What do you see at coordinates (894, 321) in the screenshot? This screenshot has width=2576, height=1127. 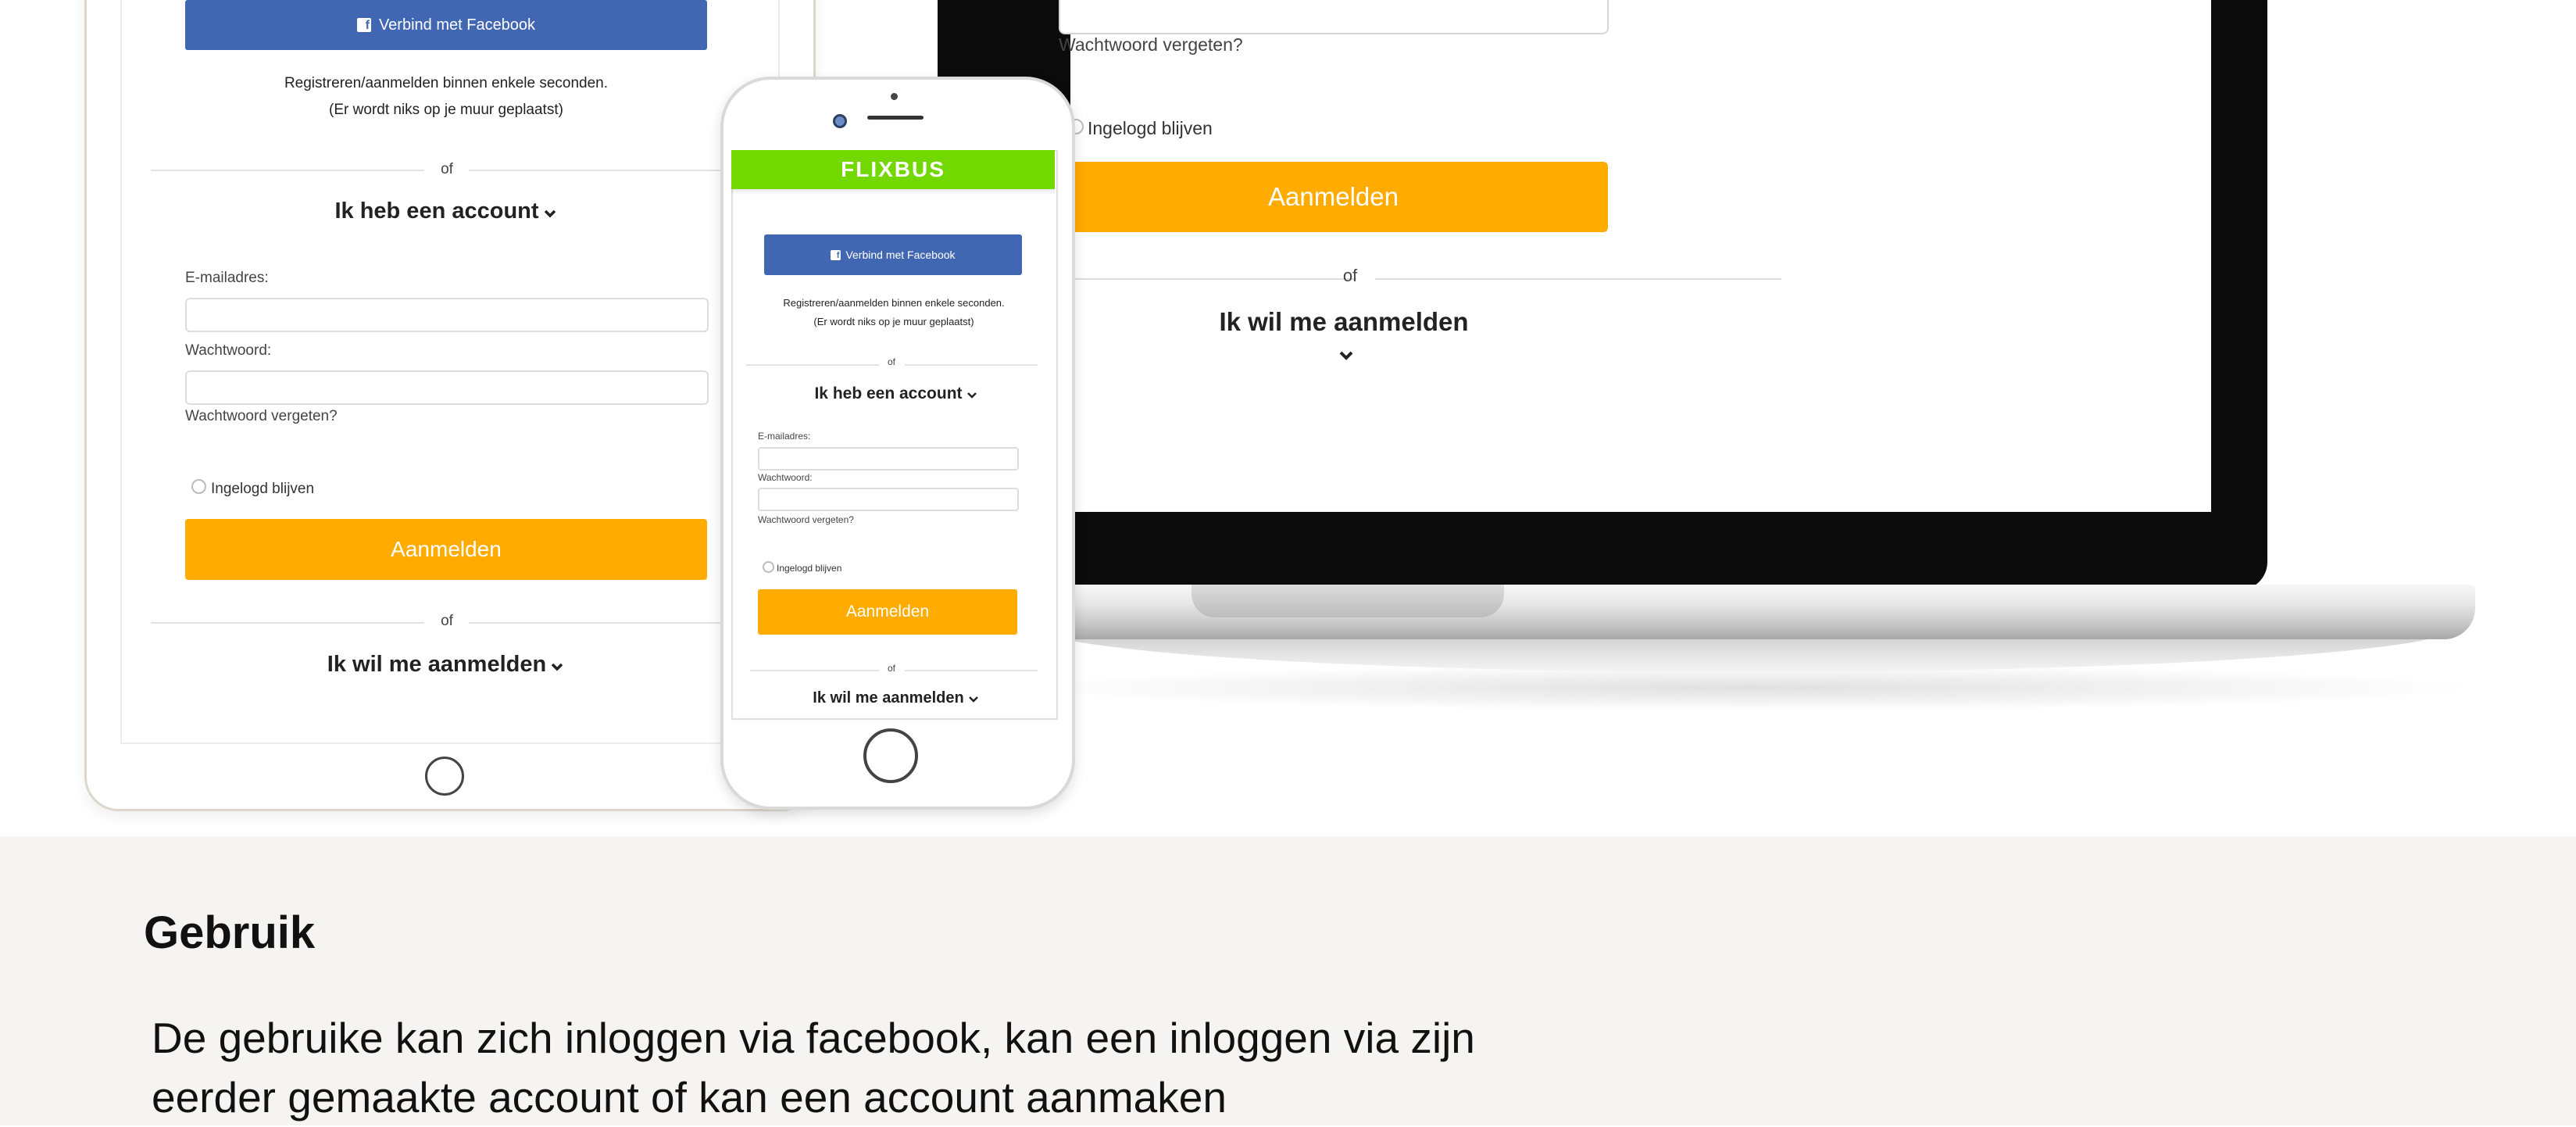 I see `phone-register-note: (Er wordt niks op je muur geplaatst)` at bounding box center [894, 321].